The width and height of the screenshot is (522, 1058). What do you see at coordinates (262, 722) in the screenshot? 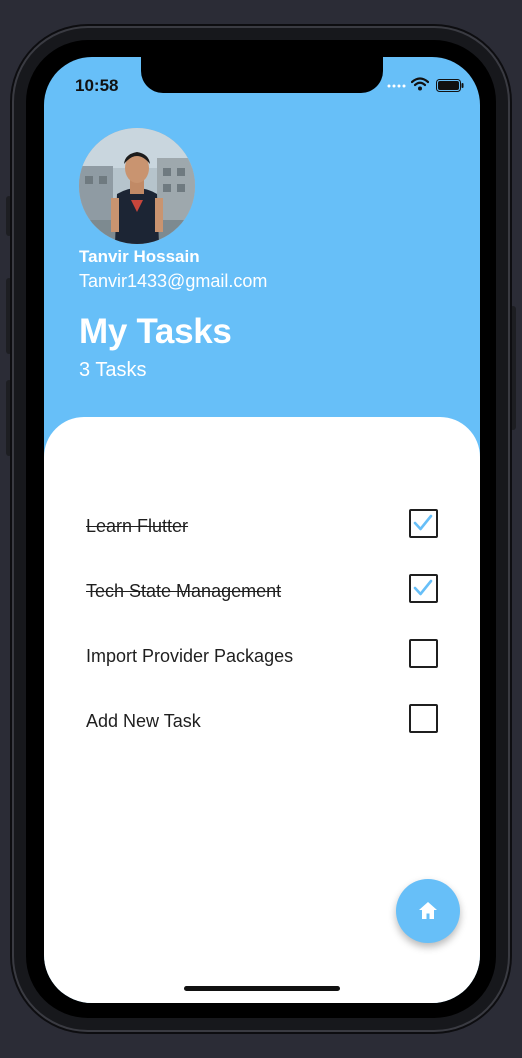
I see `task-item-add-new-task: Add New Task` at bounding box center [262, 722].